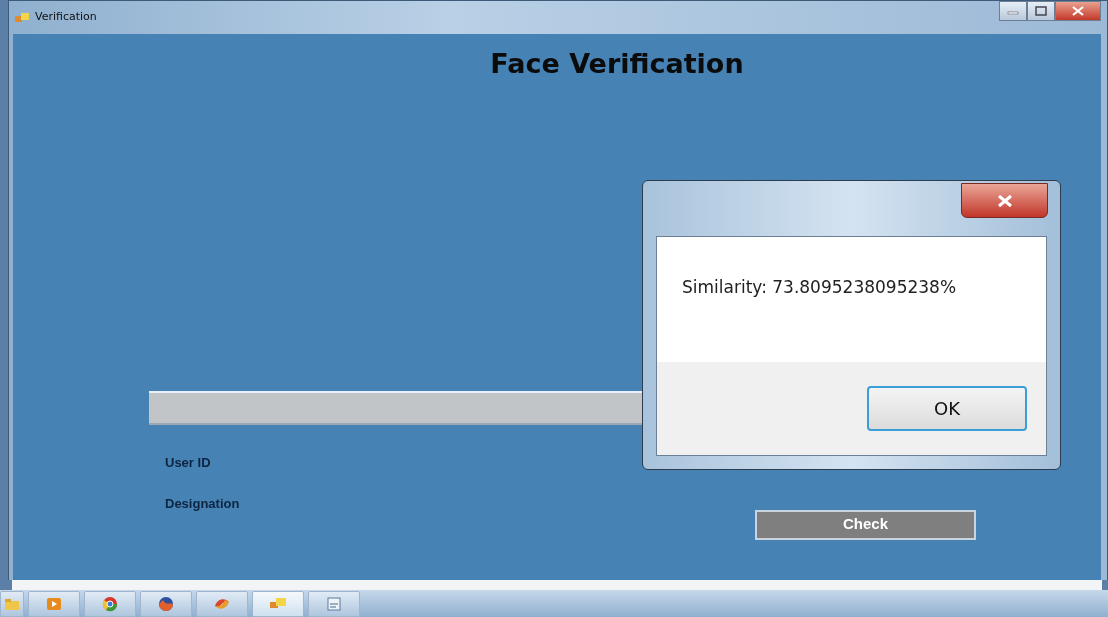 Image resolution: width=1108 pixels, height=617 pixels. What do you see at coordinates (617, 64) in the screenshot?
I see `heading: Face Verification` at bounding box center [617, 64].